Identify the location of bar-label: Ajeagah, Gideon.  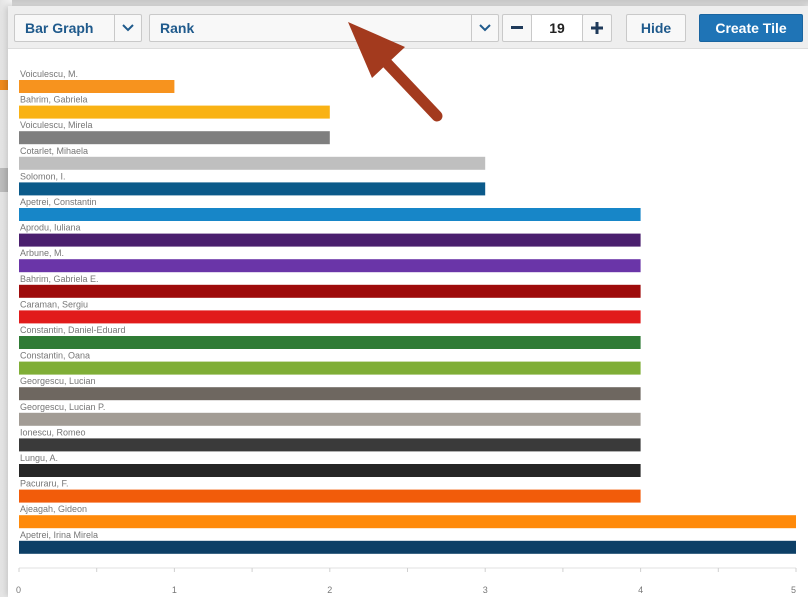
(53, 509).